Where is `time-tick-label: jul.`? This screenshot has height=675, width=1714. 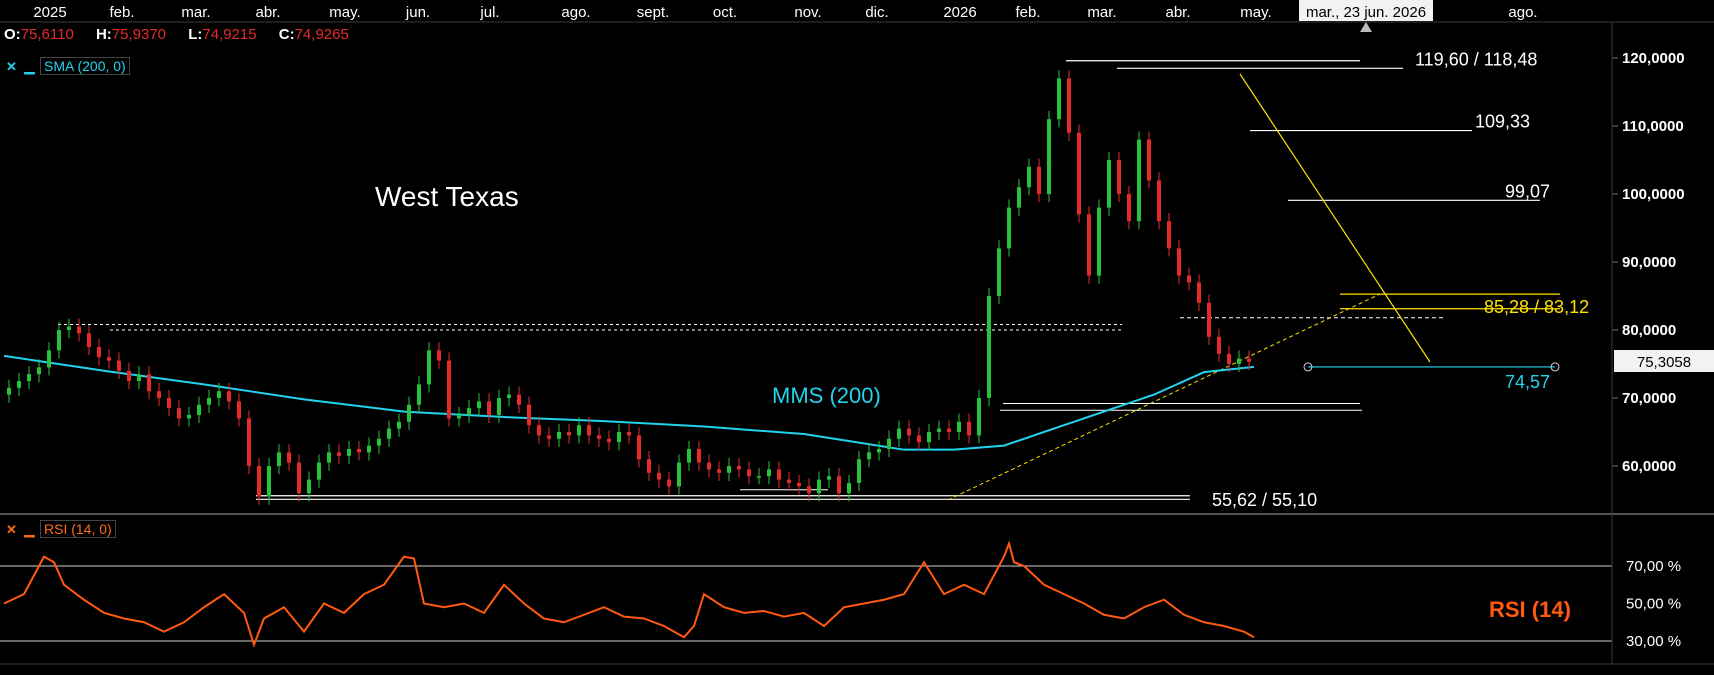 time-tick-label: jul. is located at coordinates (489, 12).